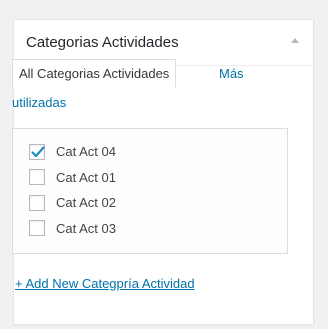 Image resolution: width=328 pixels, height=329 pixels. I want to click on category-label: Cat Act 04, so click(86, 152).